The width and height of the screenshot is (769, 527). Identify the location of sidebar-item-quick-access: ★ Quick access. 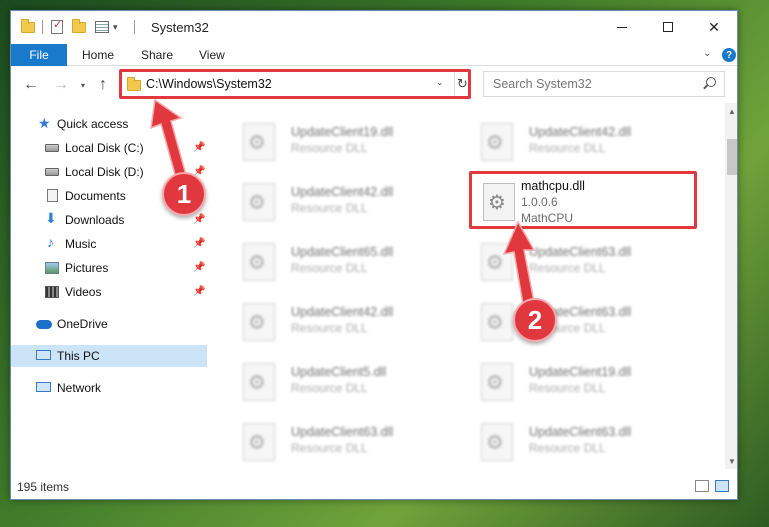
(109, 124).